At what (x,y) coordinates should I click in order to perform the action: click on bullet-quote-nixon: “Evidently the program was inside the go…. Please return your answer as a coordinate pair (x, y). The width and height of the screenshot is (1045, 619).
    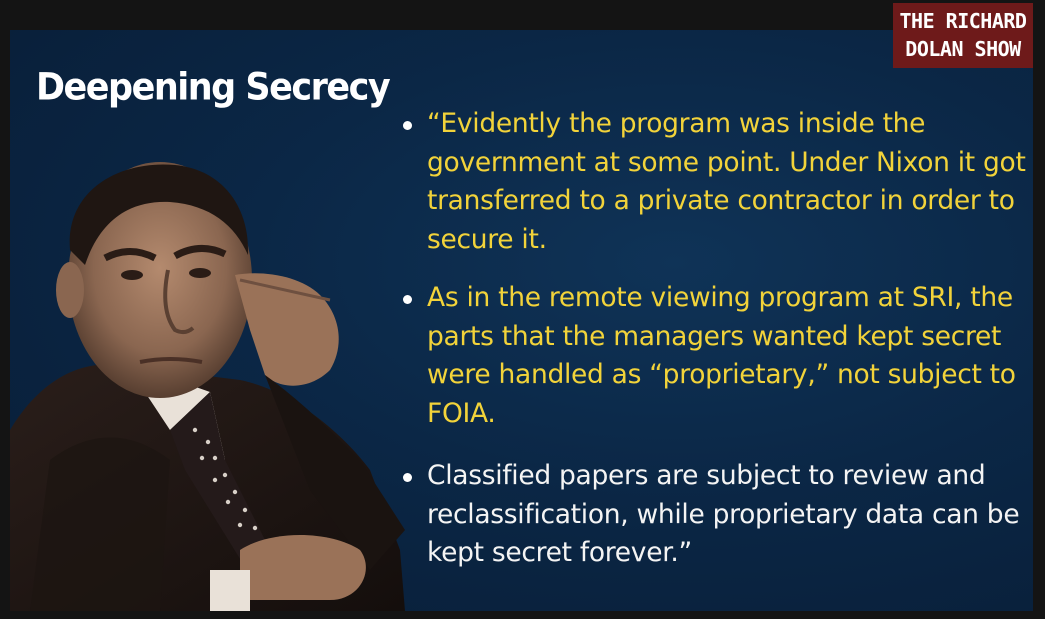
    Looking at the image, I should click on (715, 182).